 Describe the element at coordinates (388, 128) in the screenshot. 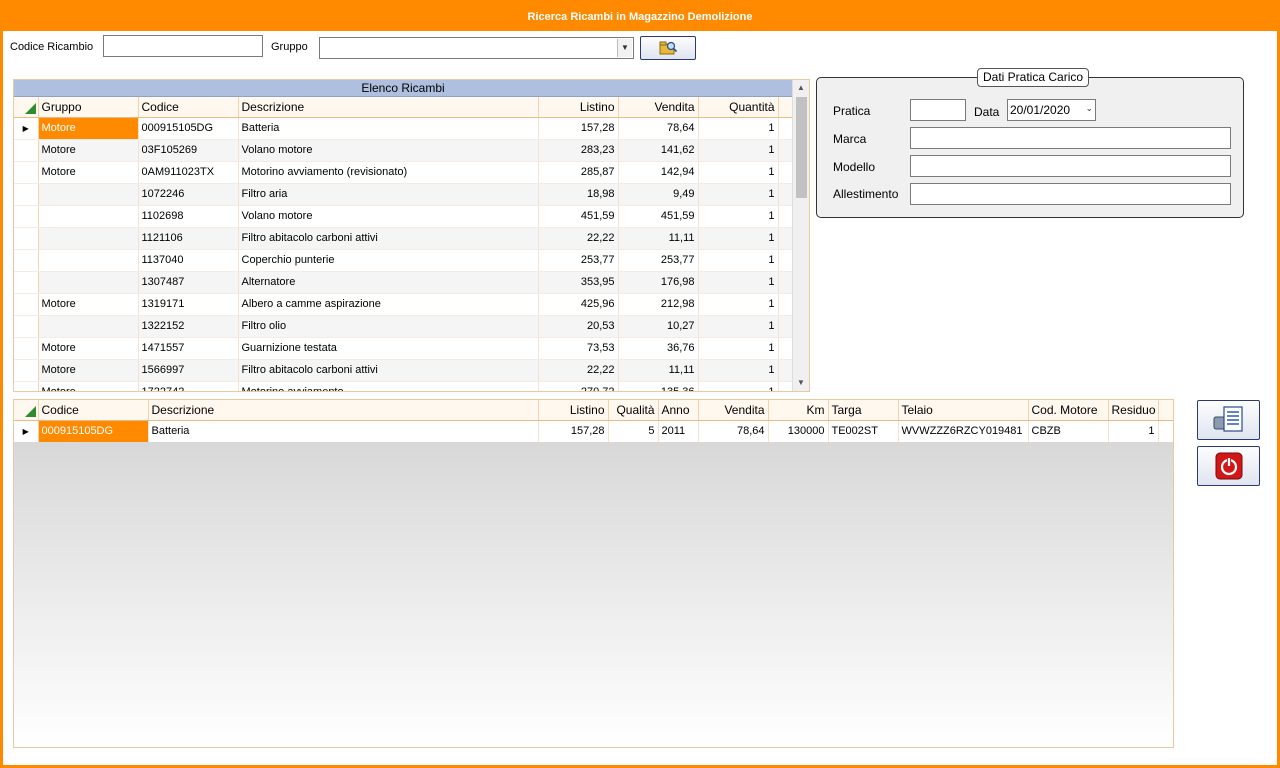

I see `cell-descrizione: Batteria` at that location.